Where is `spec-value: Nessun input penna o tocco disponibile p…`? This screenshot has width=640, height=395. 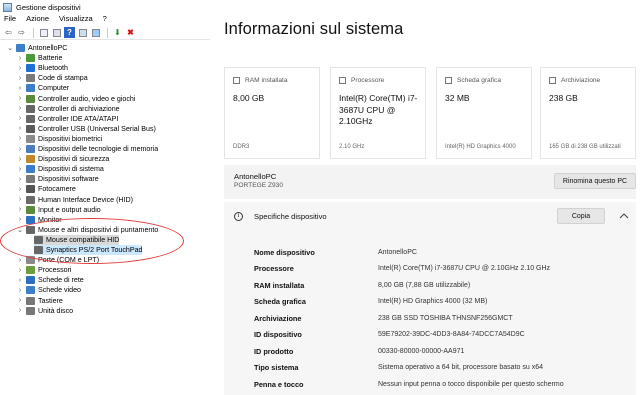 spec-value: Nessun input penna o tocco disponibile p… is located at coordinates (471, 384).